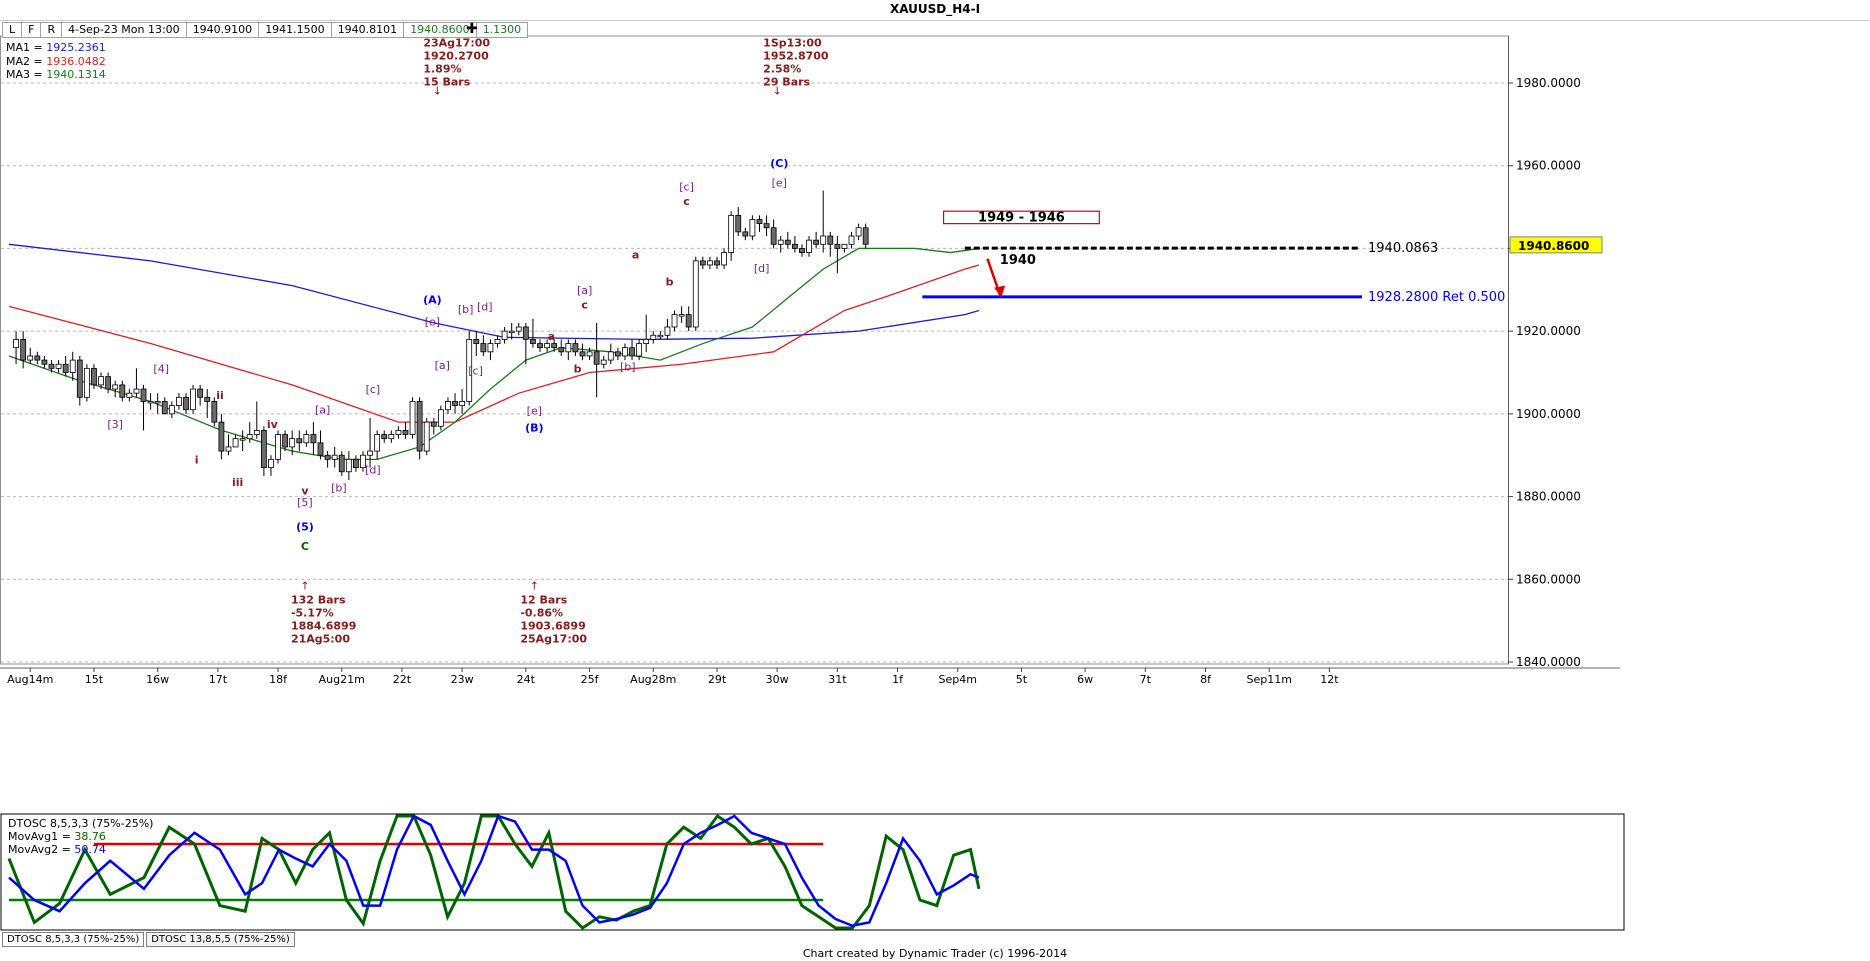 The width and height of the screenshot is (1870, 961). What do you see at coordinates (786, 82) in the screenshot?
I see `cycle-annotation-text: 29 Bars` at bounding box center [786, 82].